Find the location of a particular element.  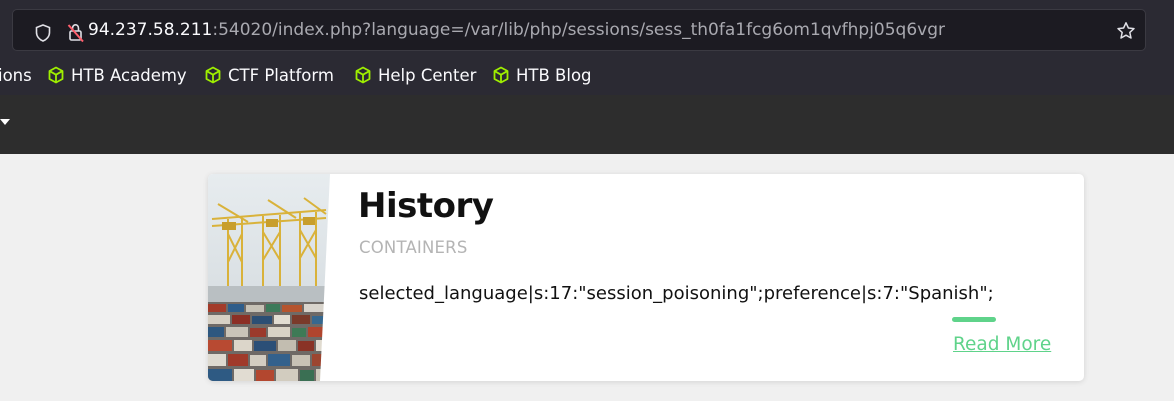

shipping-port-image is located at coordinates (269, 277).